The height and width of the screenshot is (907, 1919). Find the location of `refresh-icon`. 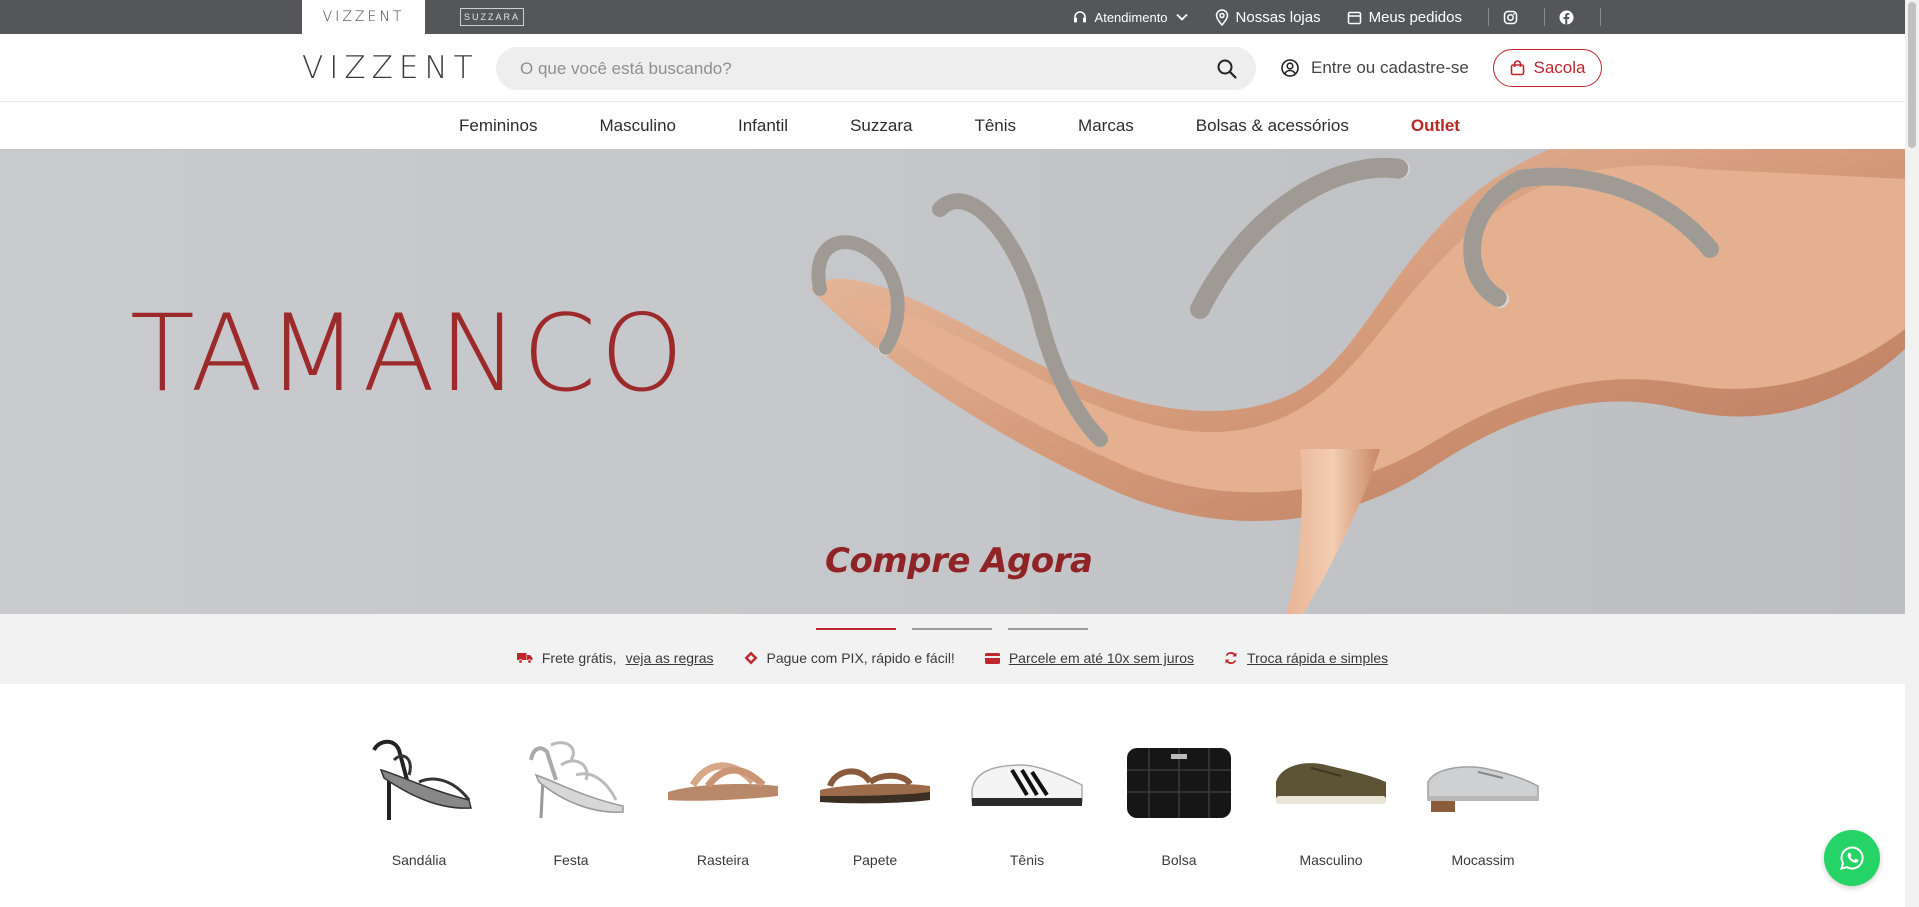

refresh-icon is located at coordinates (1231, 658).